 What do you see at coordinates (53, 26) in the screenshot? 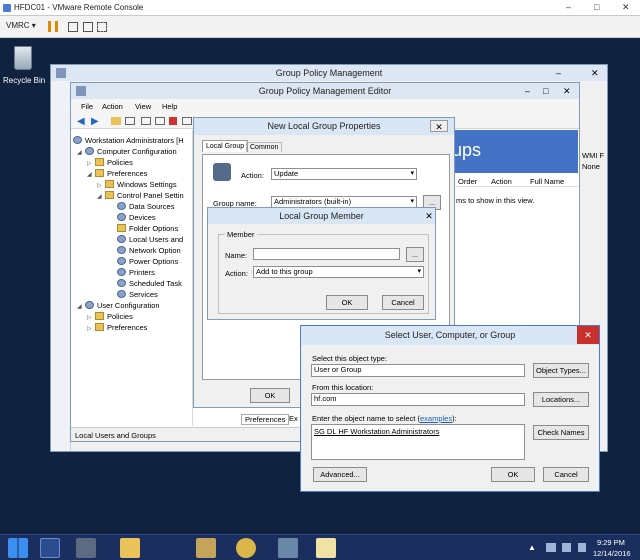
I see `pause-icon` at bounding box center [53, 26].